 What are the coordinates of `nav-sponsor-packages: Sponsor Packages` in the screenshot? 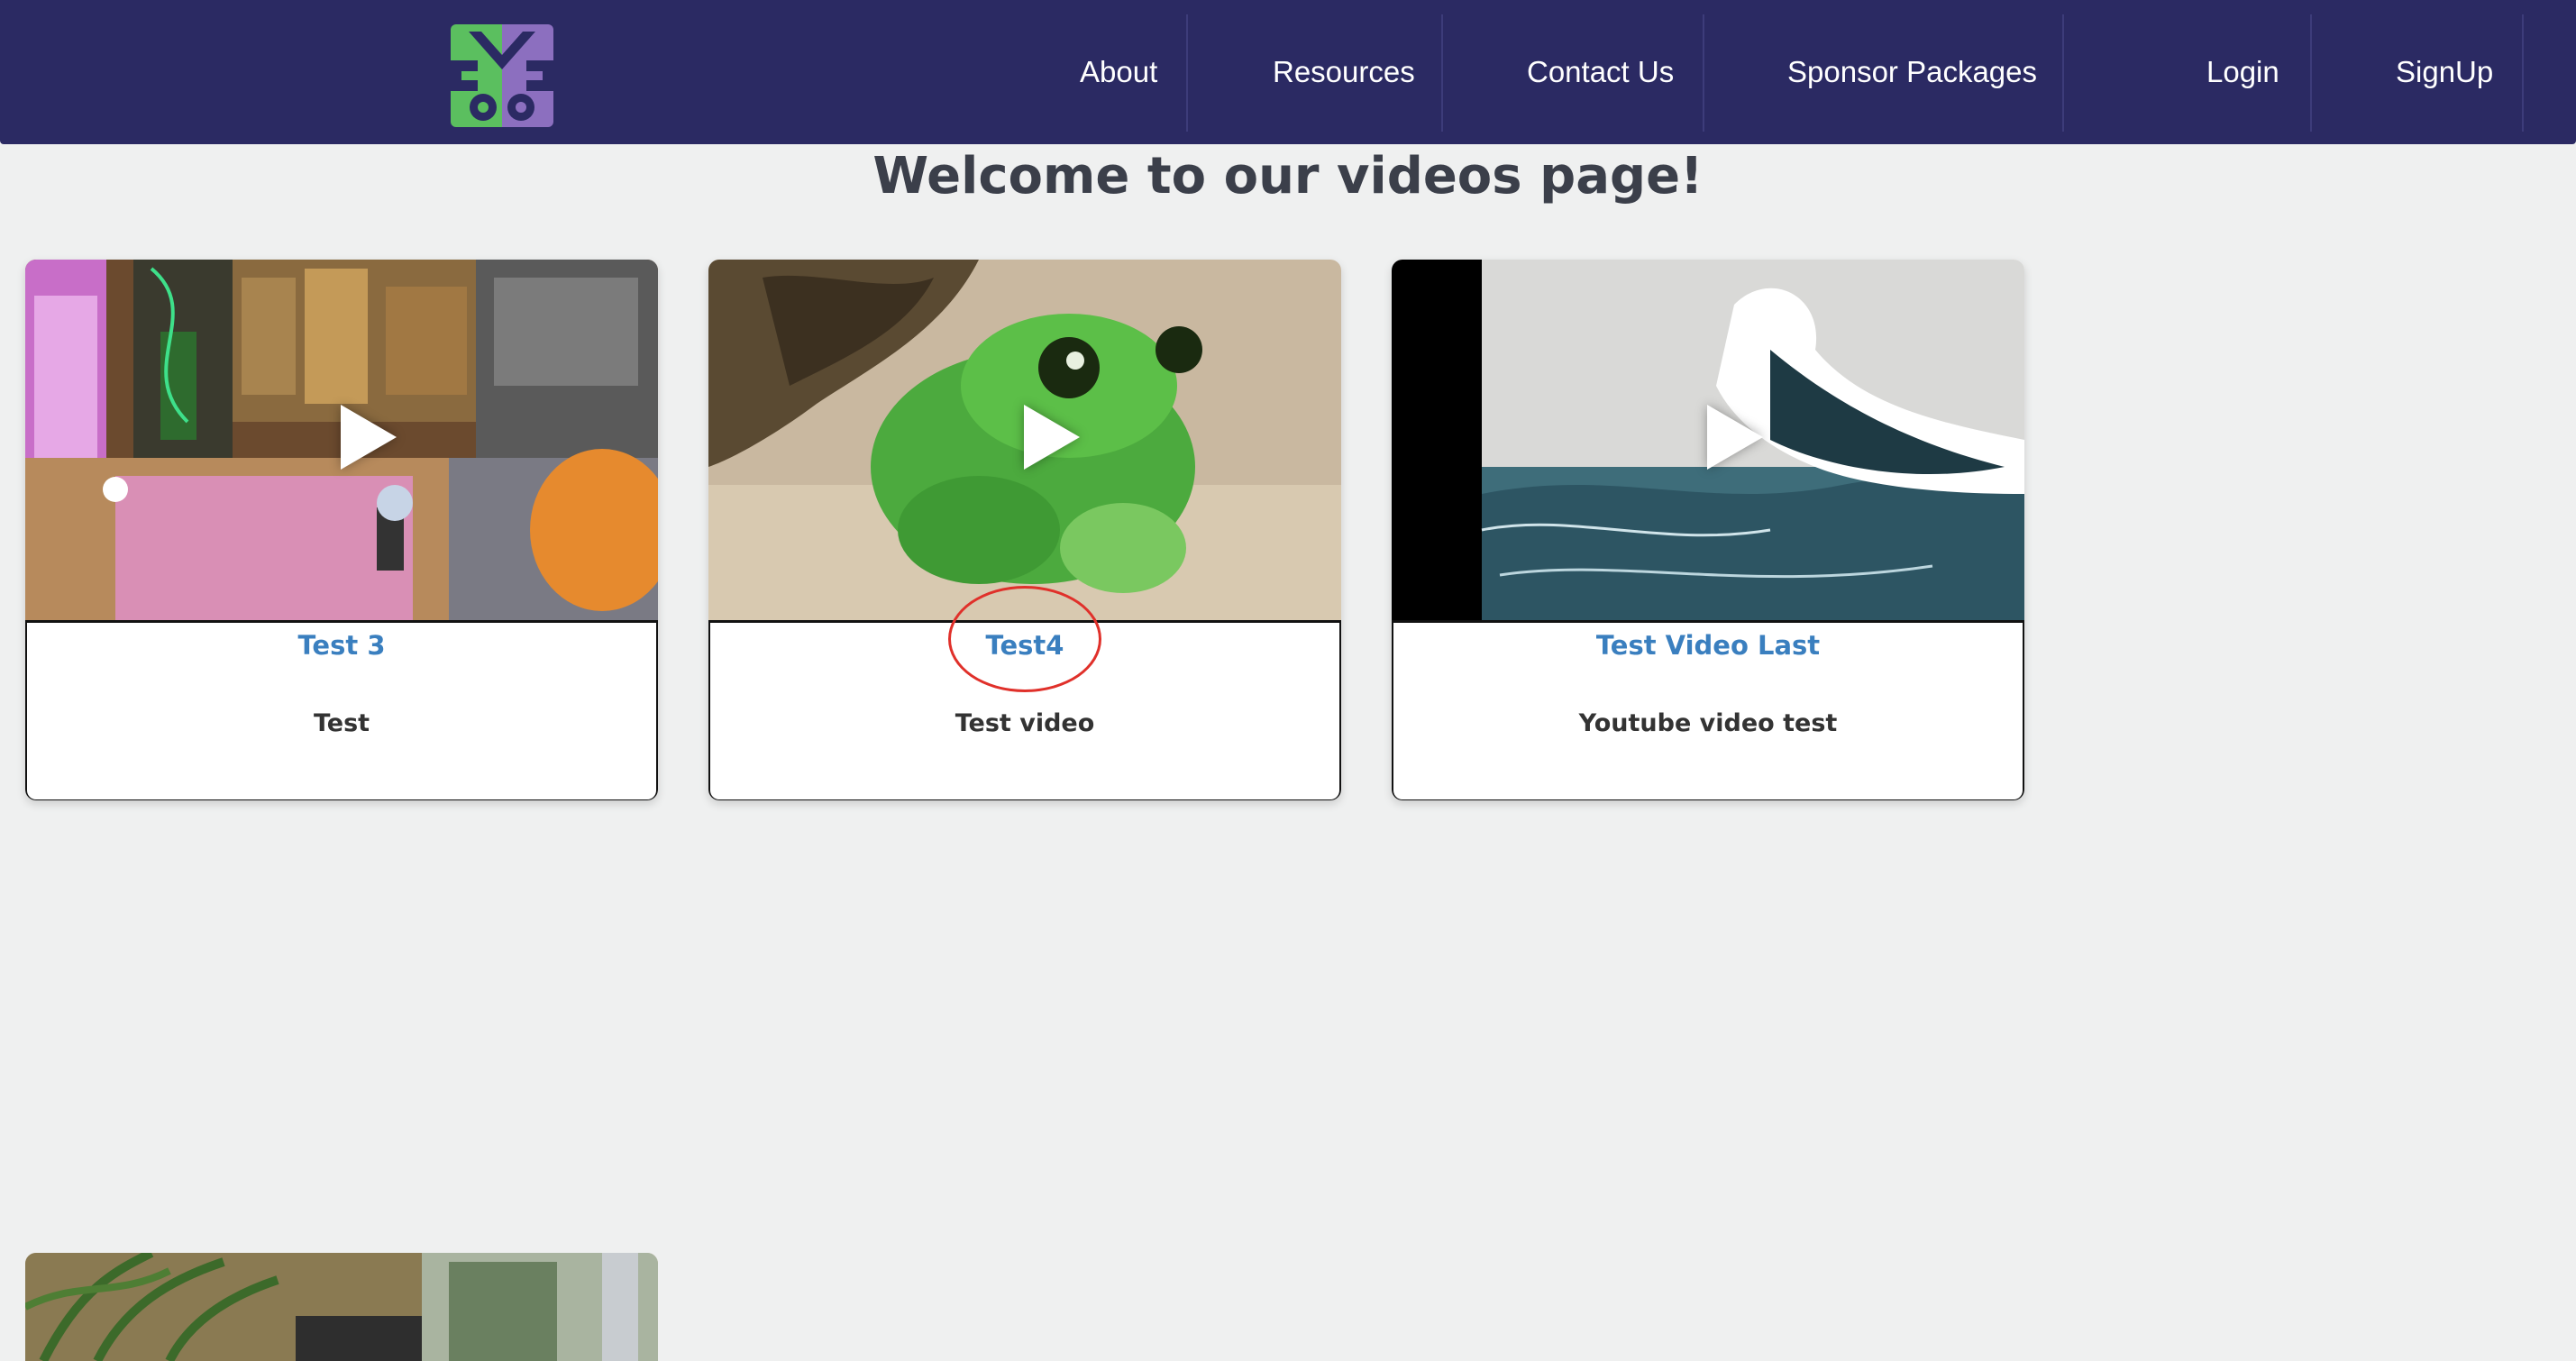 It's located at (1912, 72).